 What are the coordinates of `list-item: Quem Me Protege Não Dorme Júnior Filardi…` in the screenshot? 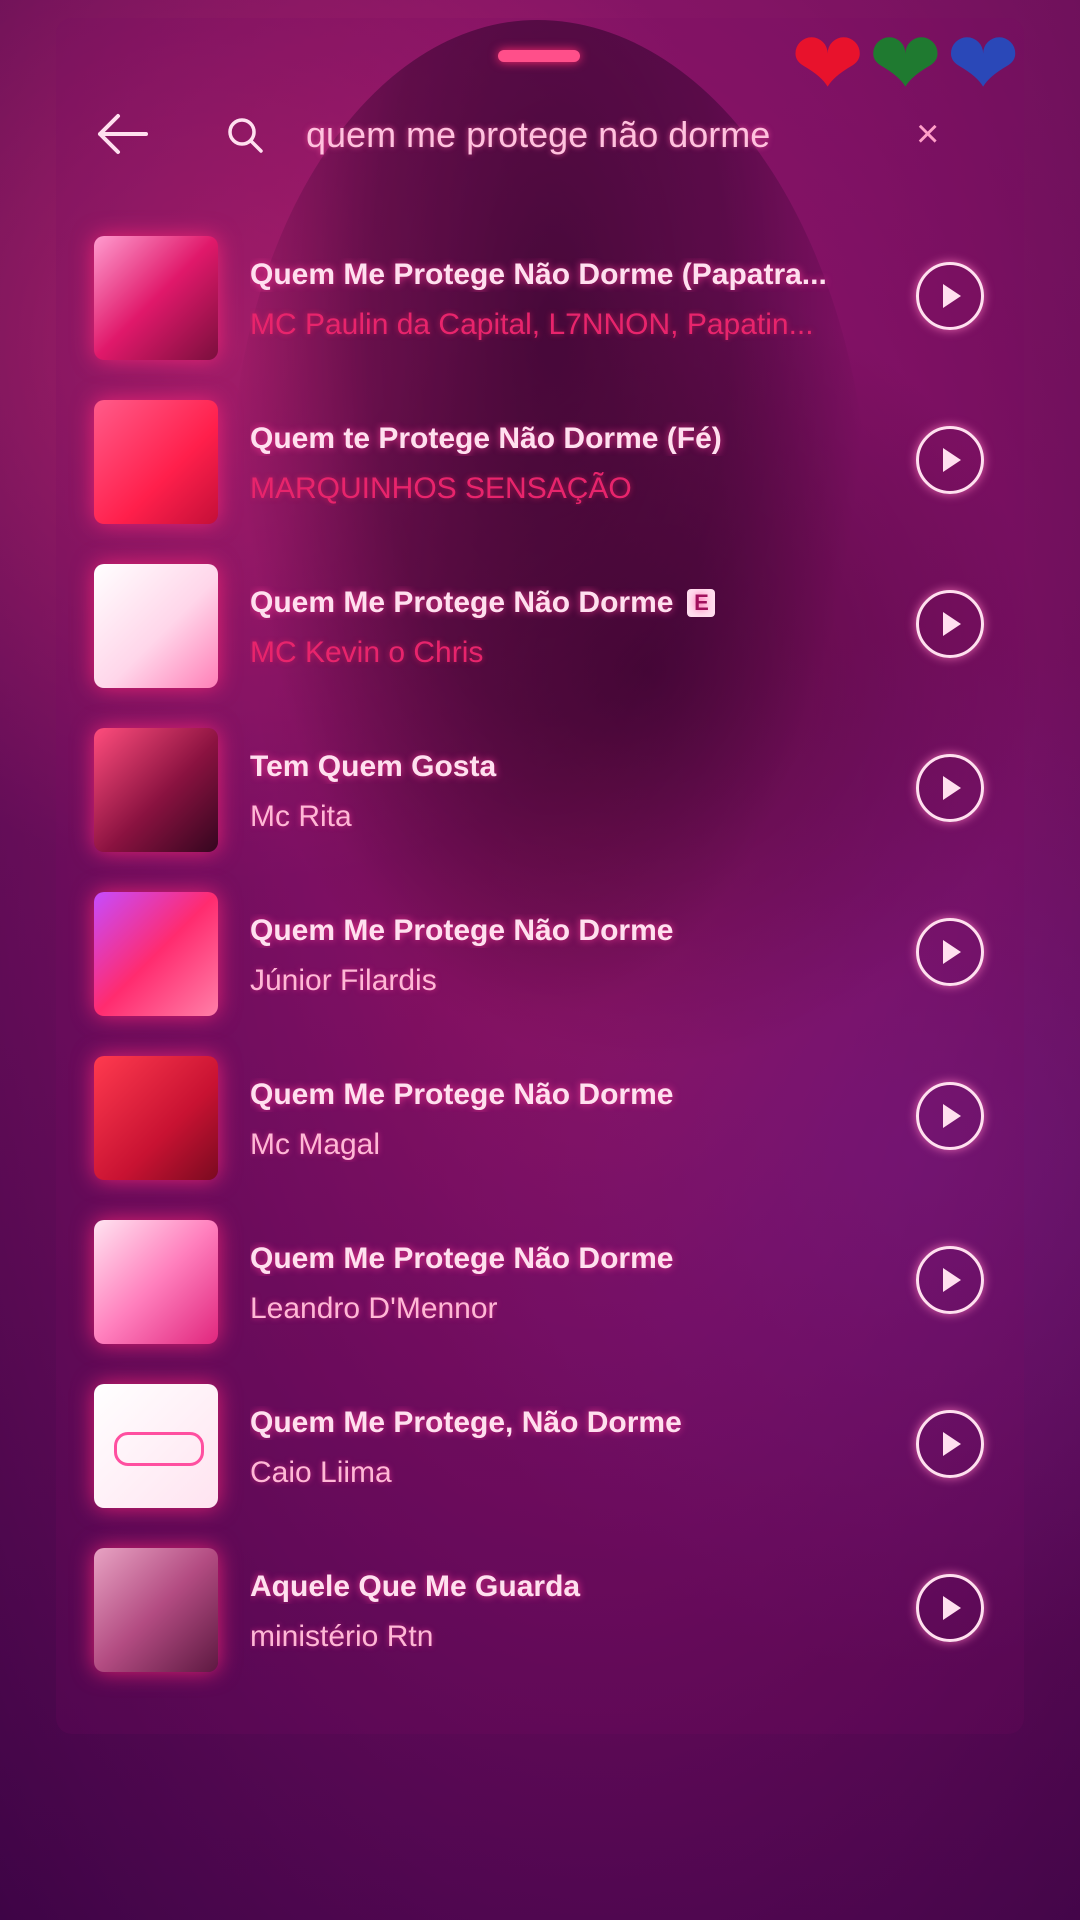 It's located at (540, 957).